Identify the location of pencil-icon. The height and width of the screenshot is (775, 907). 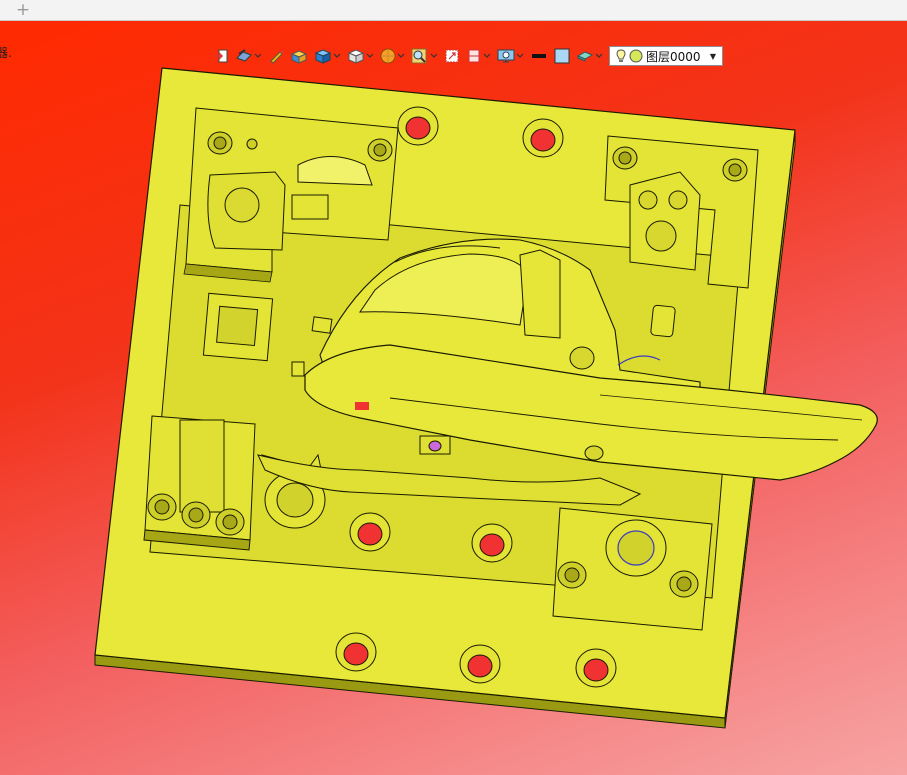
(277, 57).